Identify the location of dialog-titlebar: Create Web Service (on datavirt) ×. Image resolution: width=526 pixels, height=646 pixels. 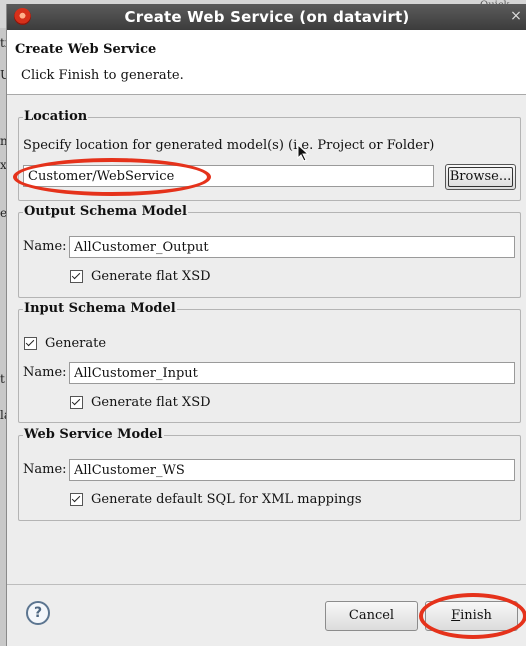
(266, 17).